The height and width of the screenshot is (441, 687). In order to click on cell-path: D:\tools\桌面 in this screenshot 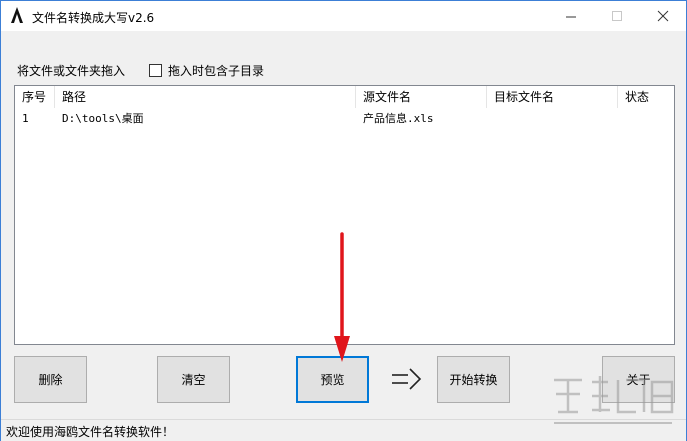, I will do `click(103, 118)`.